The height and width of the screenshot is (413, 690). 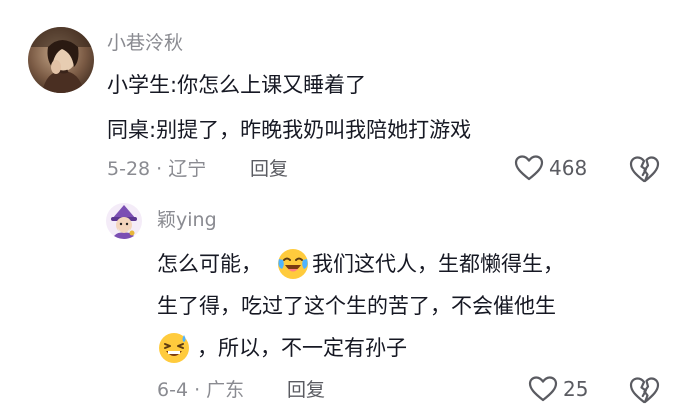 I want to click on comment-text-line: 小学生:你怎么上课又睡着了, so click(x=237, y=85).